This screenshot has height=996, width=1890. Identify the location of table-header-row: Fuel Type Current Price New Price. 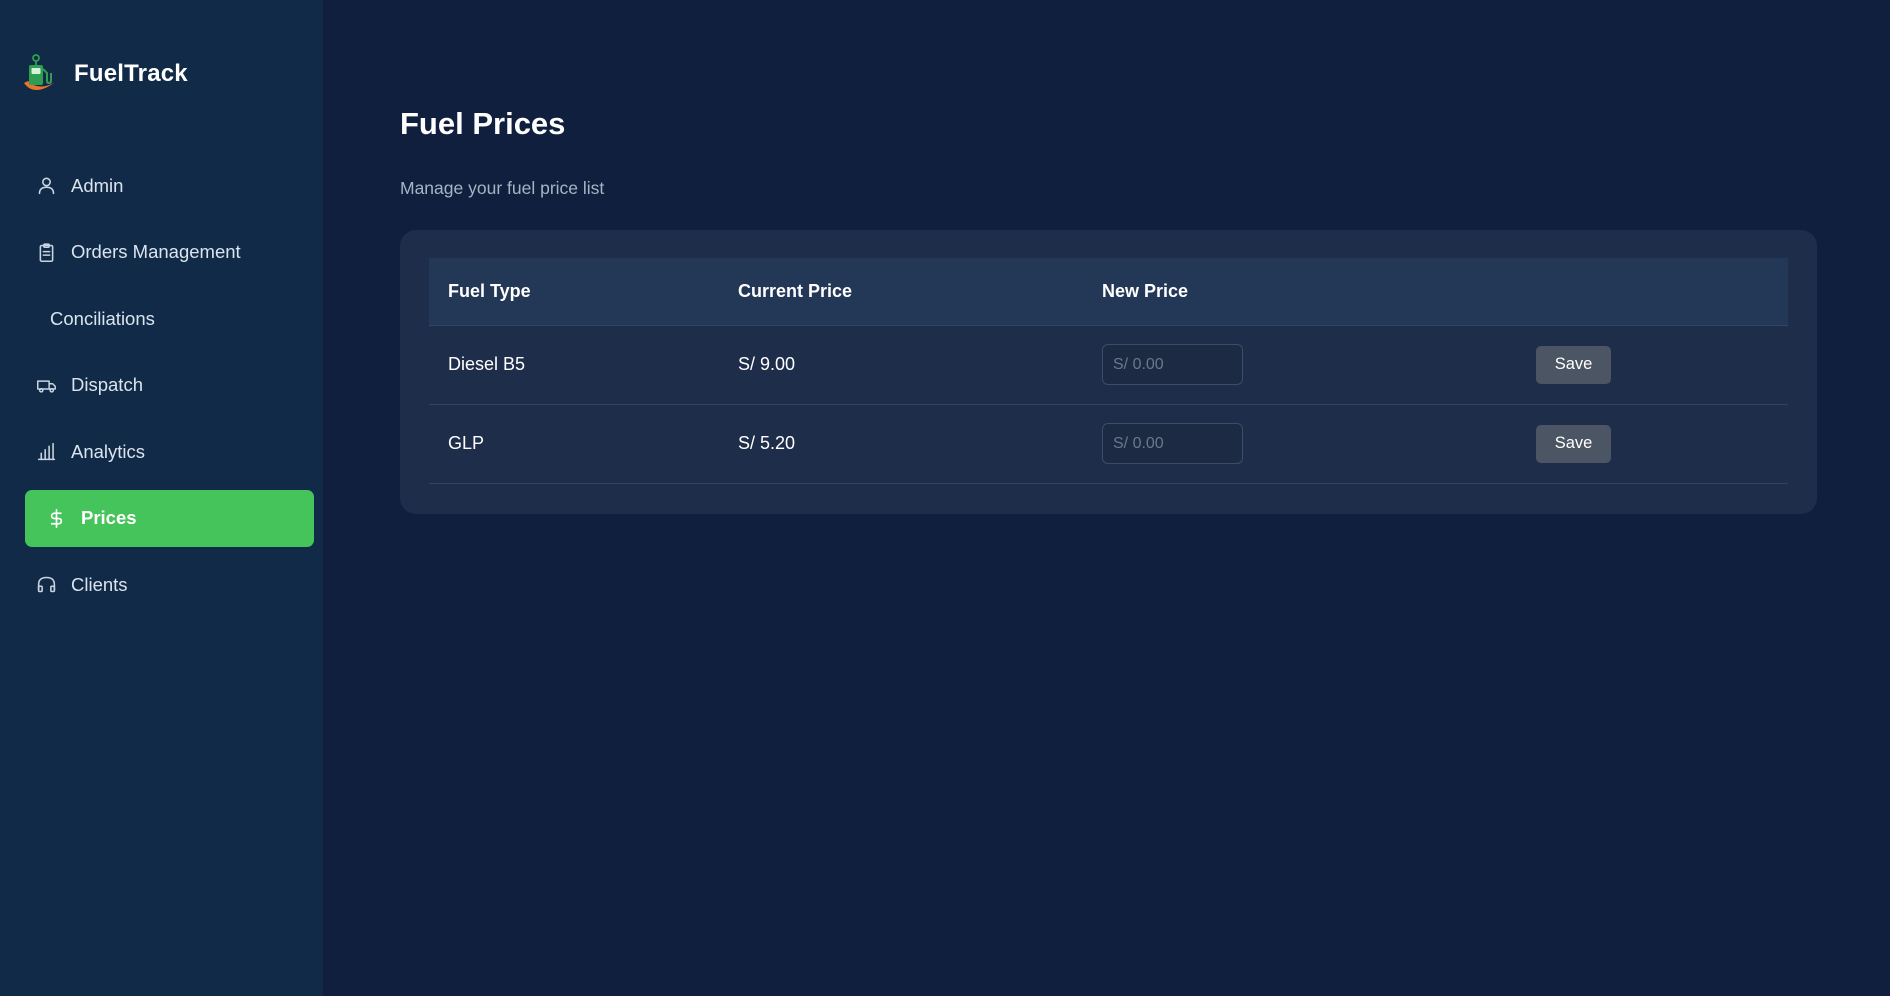
(1108, 291).